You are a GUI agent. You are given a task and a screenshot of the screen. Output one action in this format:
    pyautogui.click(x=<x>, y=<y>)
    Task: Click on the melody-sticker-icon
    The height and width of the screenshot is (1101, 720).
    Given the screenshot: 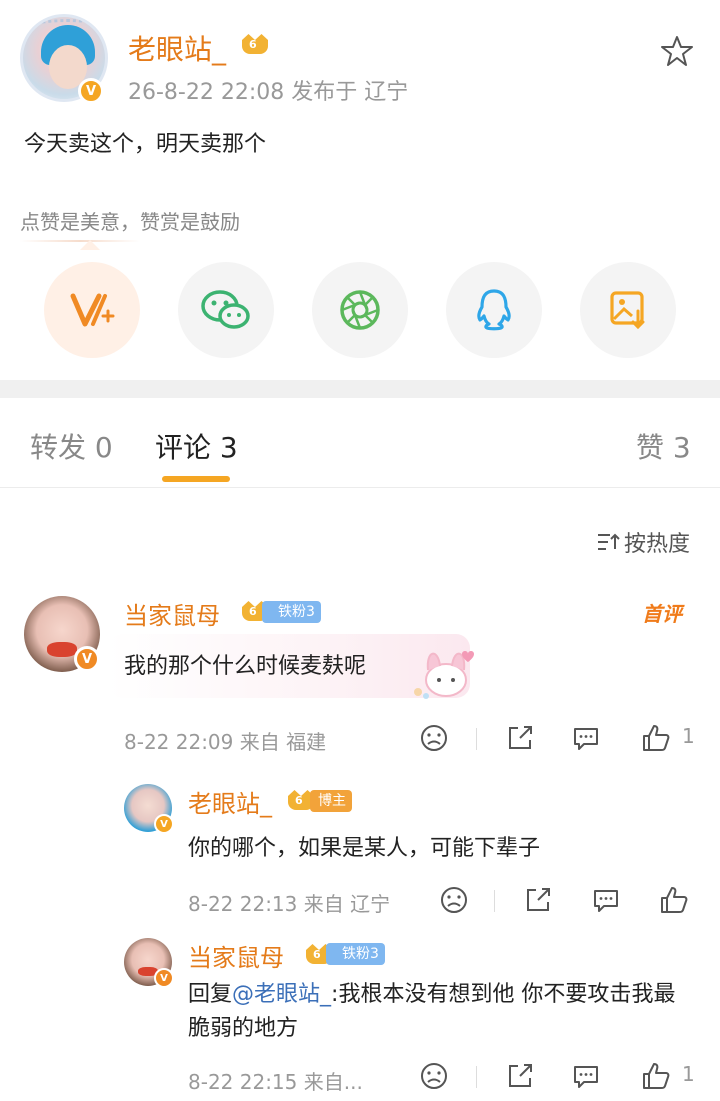 What is the action you would take?
    pyautogui.click(x=444, y=675)
    